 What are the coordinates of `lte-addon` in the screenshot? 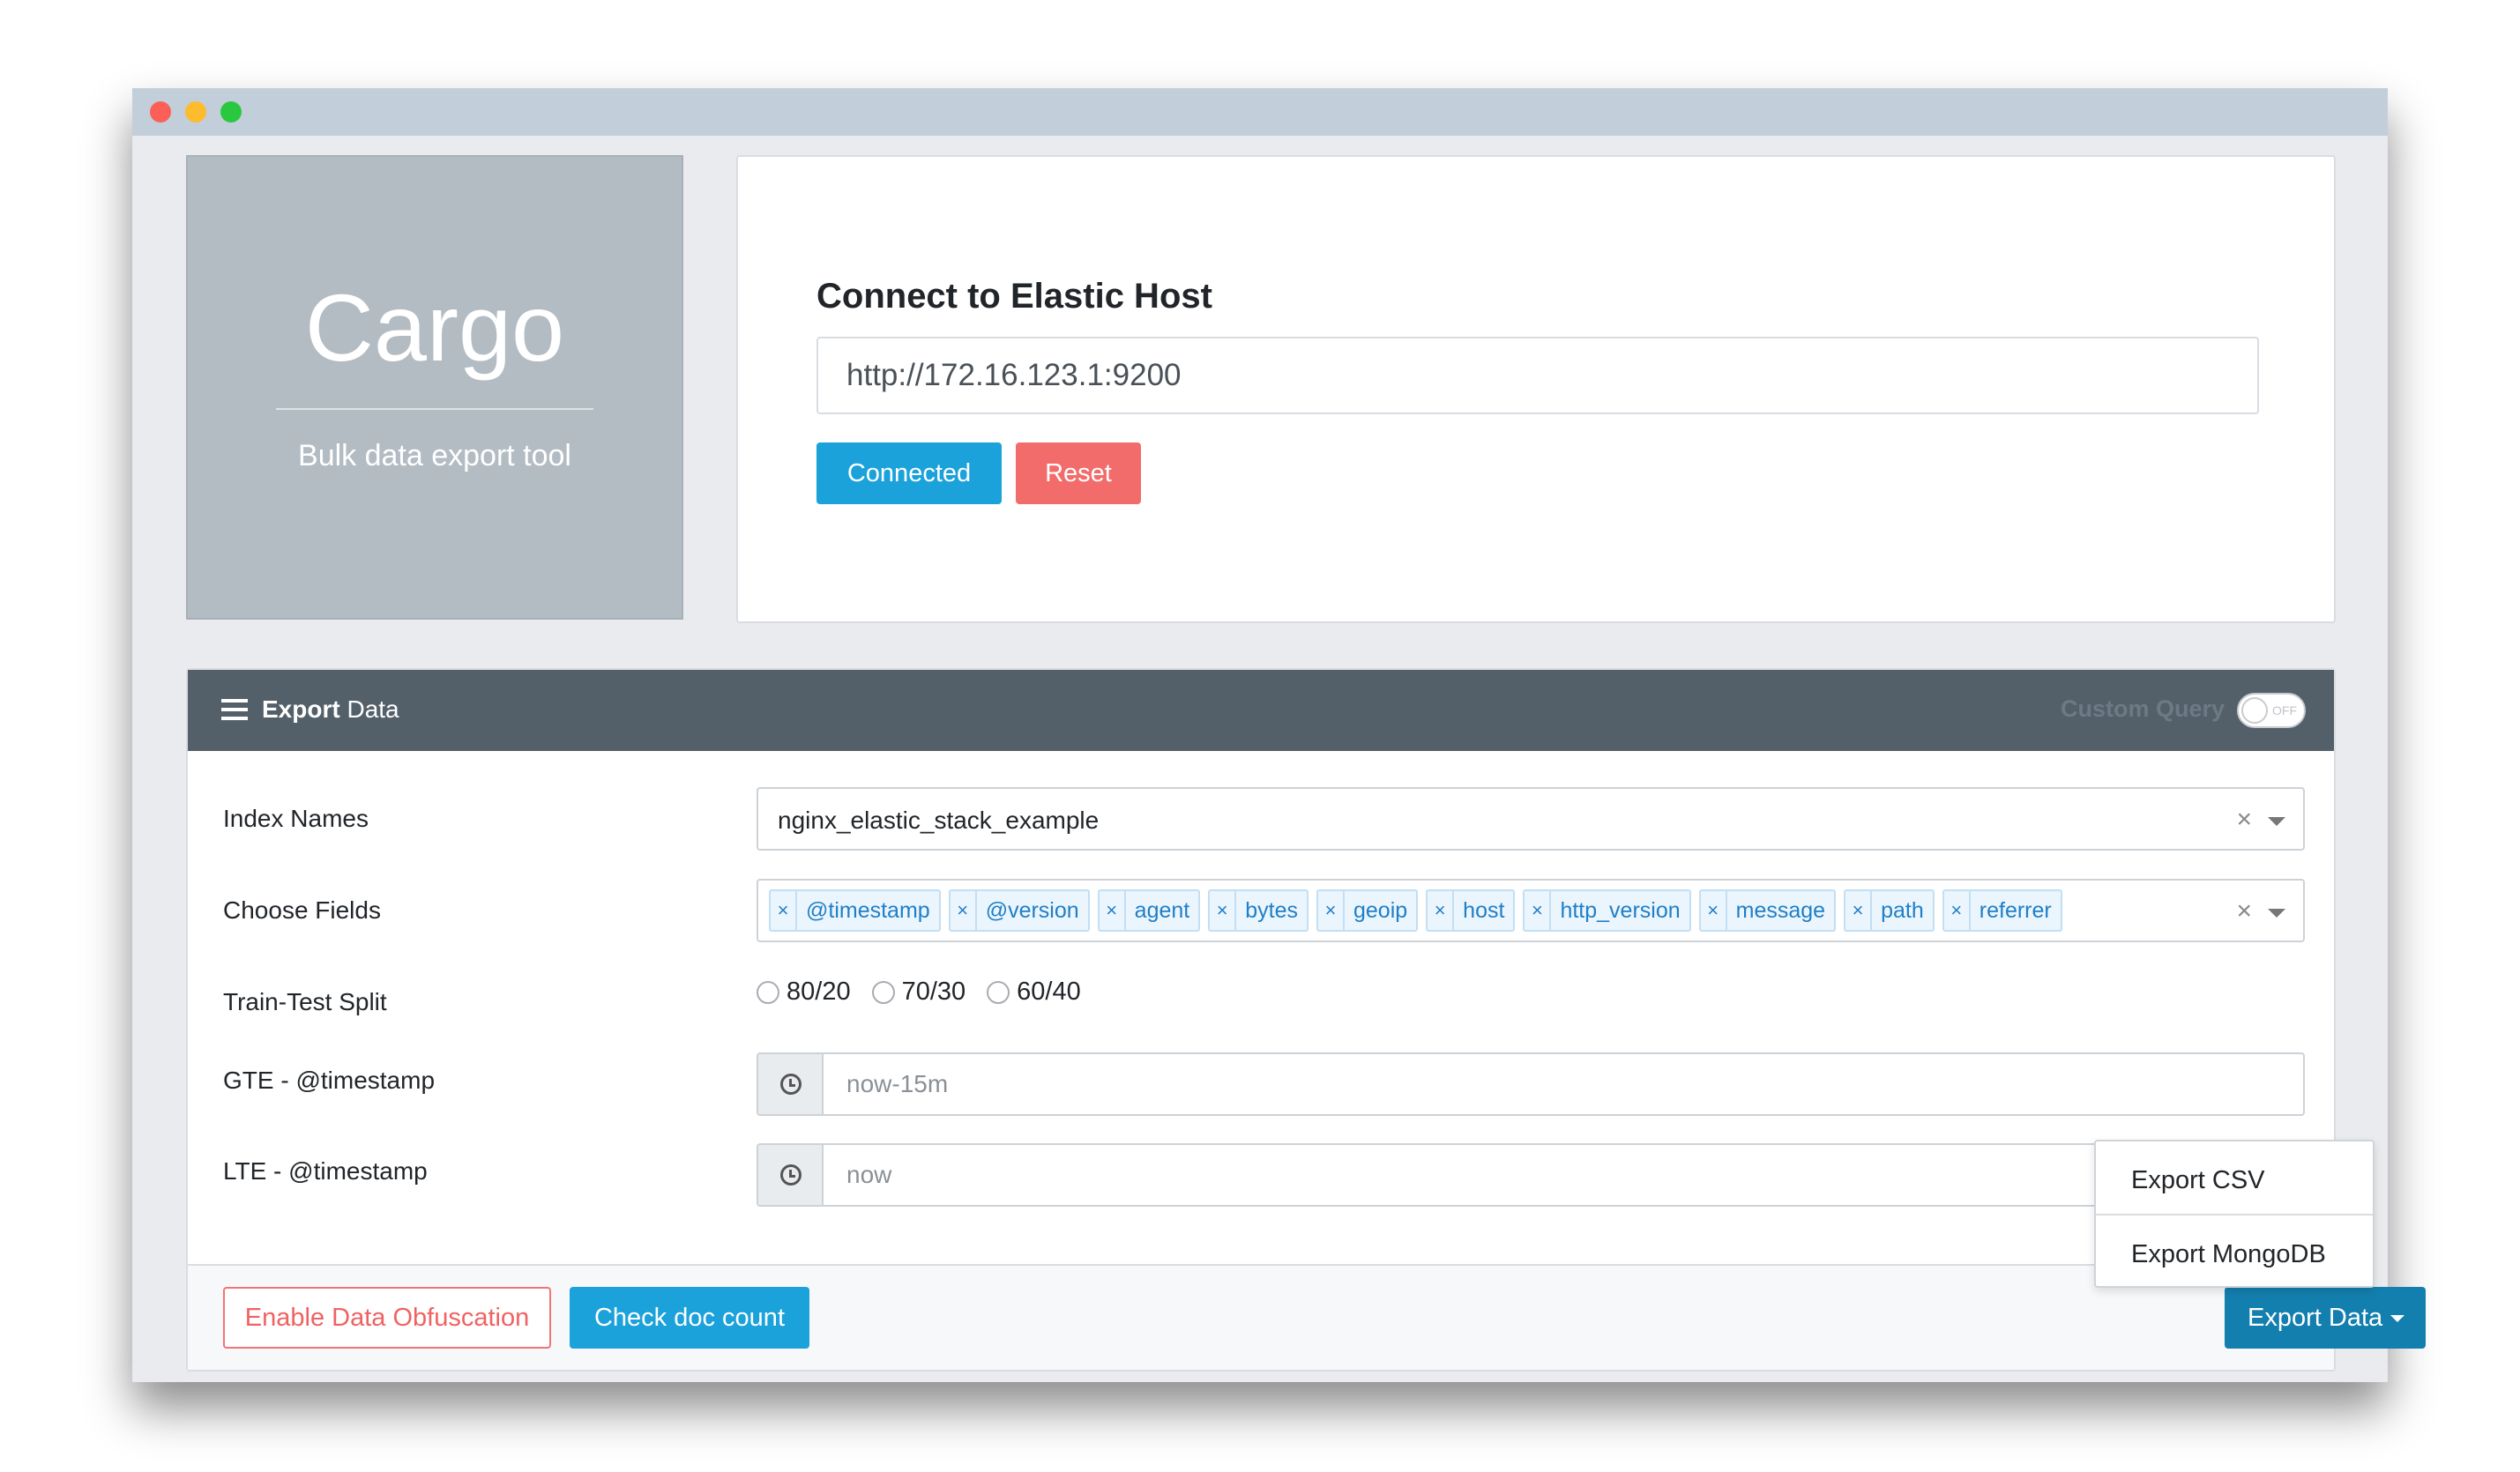 It's located at (791, 1175).